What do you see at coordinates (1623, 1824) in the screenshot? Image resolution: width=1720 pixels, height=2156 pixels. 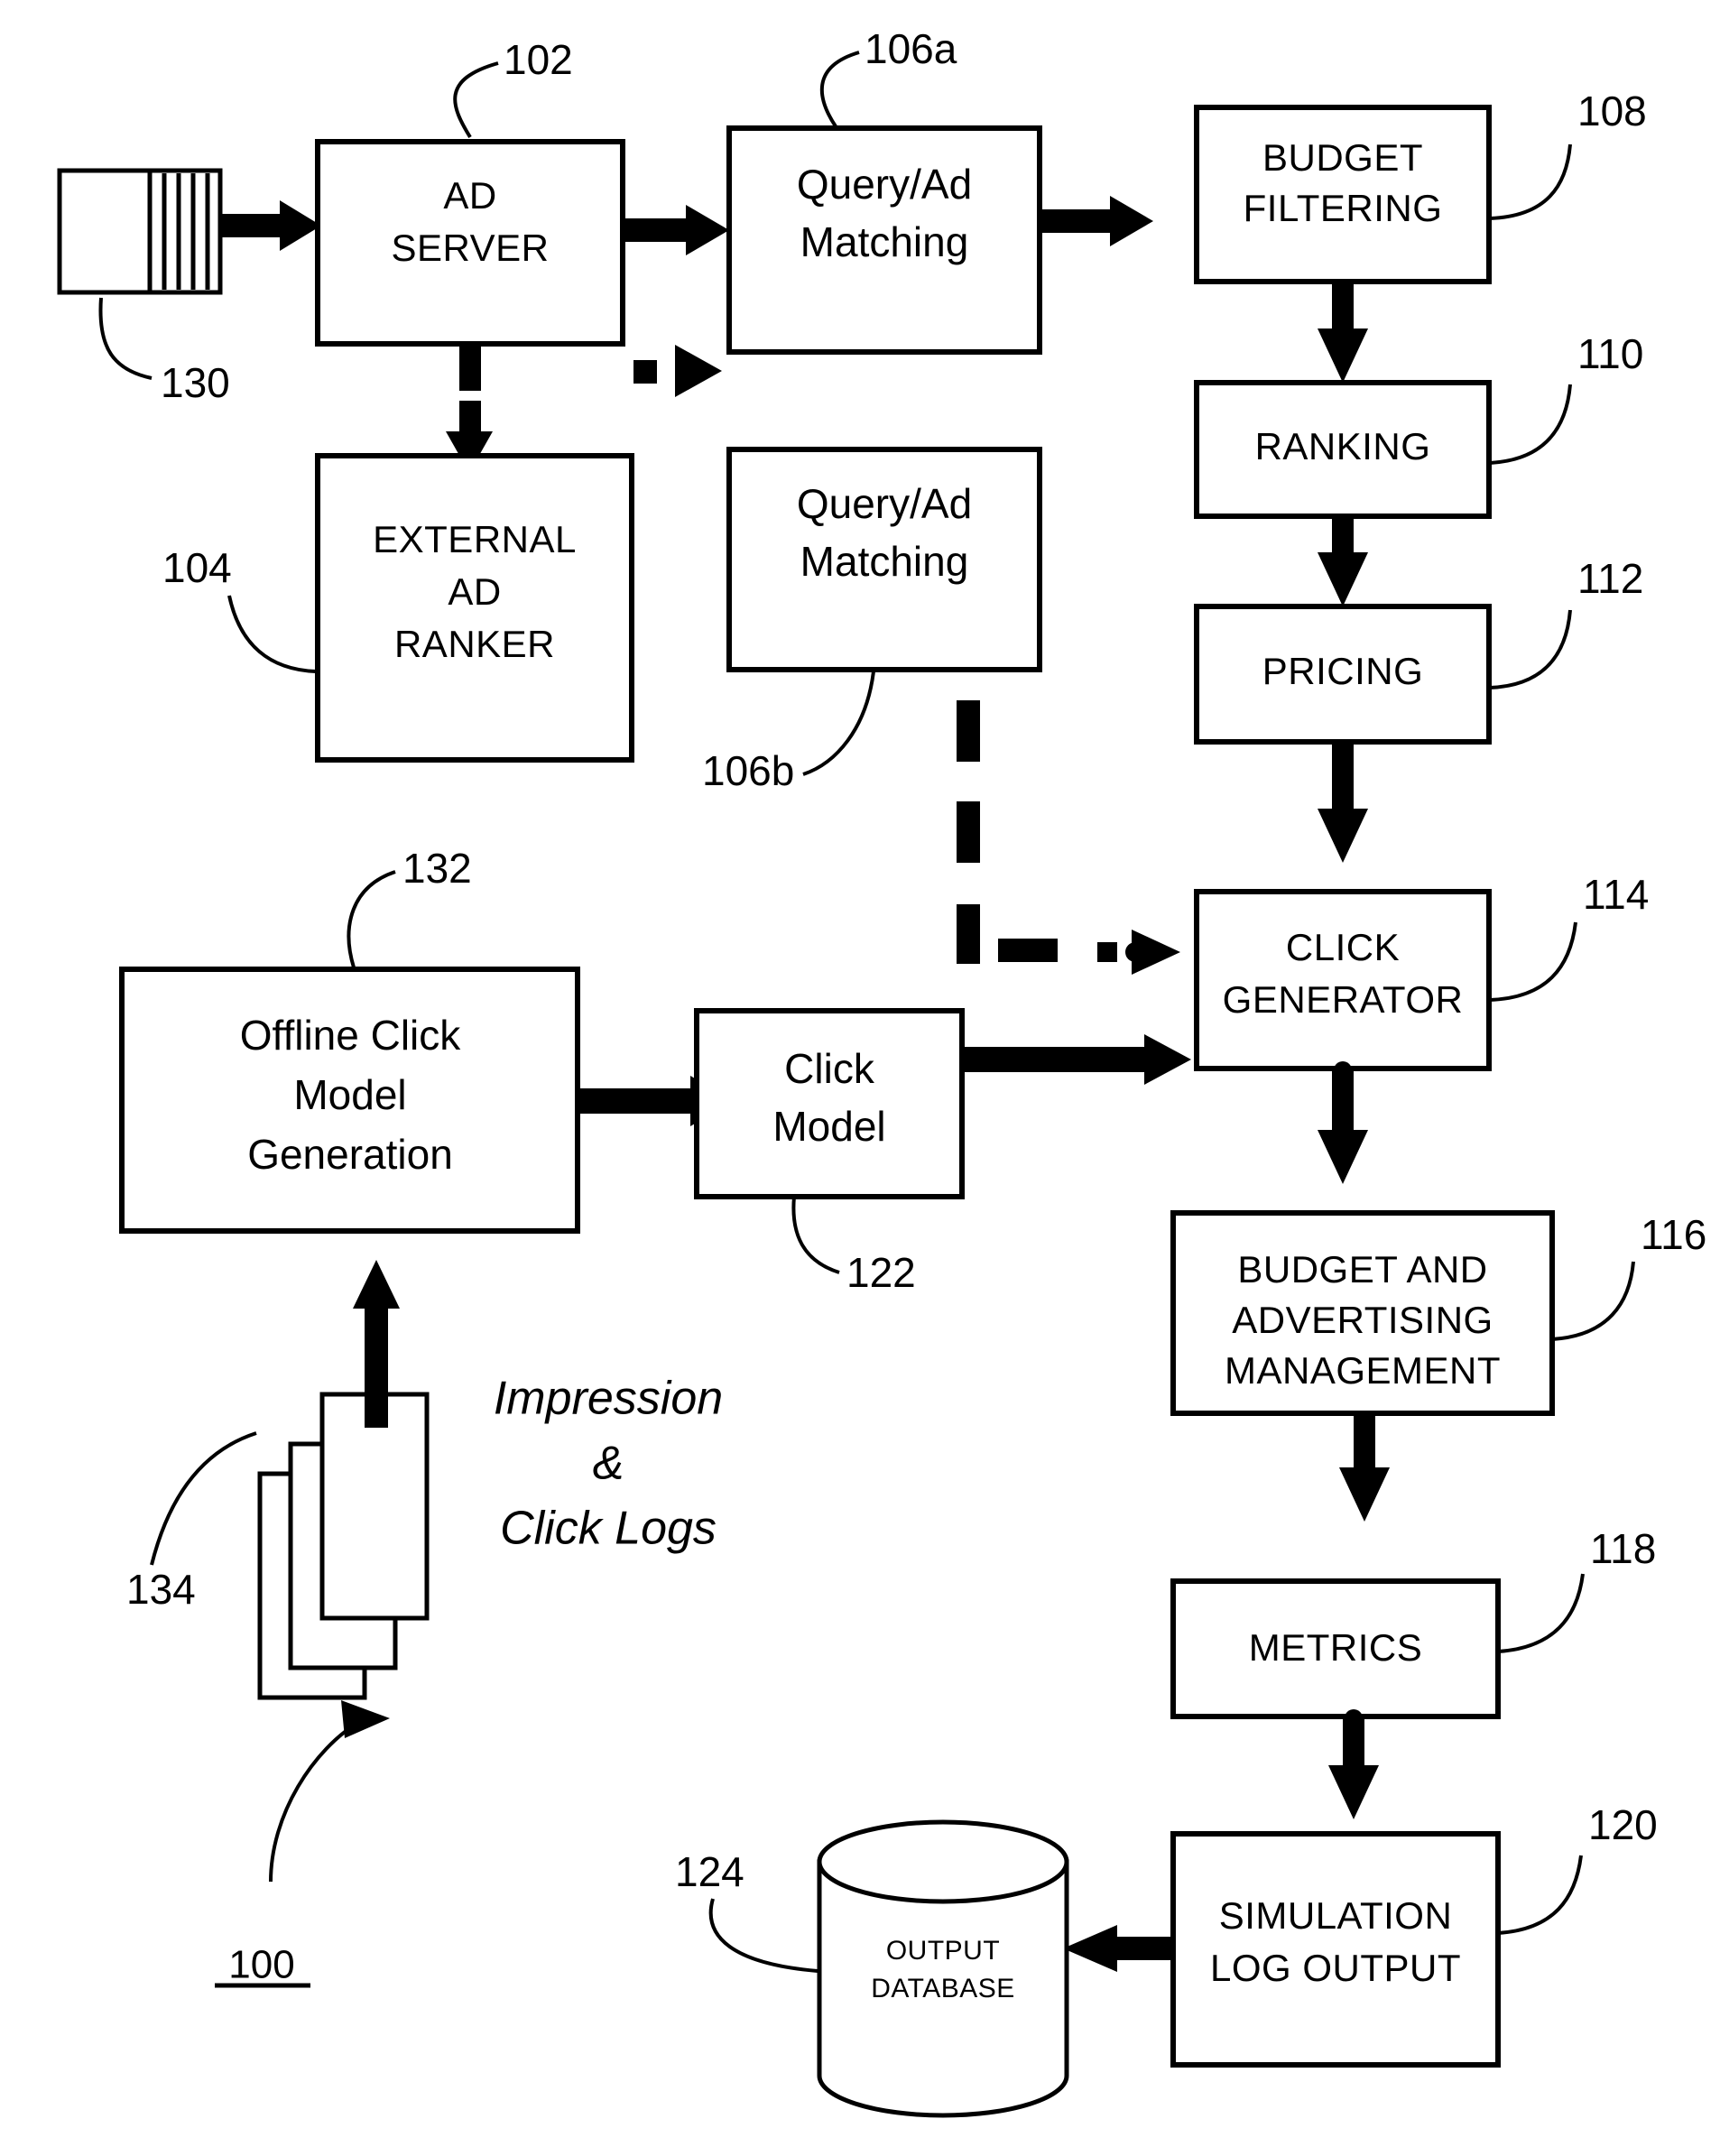 I see `ref-number-120: 120` at bounding box center [1623, 1824].